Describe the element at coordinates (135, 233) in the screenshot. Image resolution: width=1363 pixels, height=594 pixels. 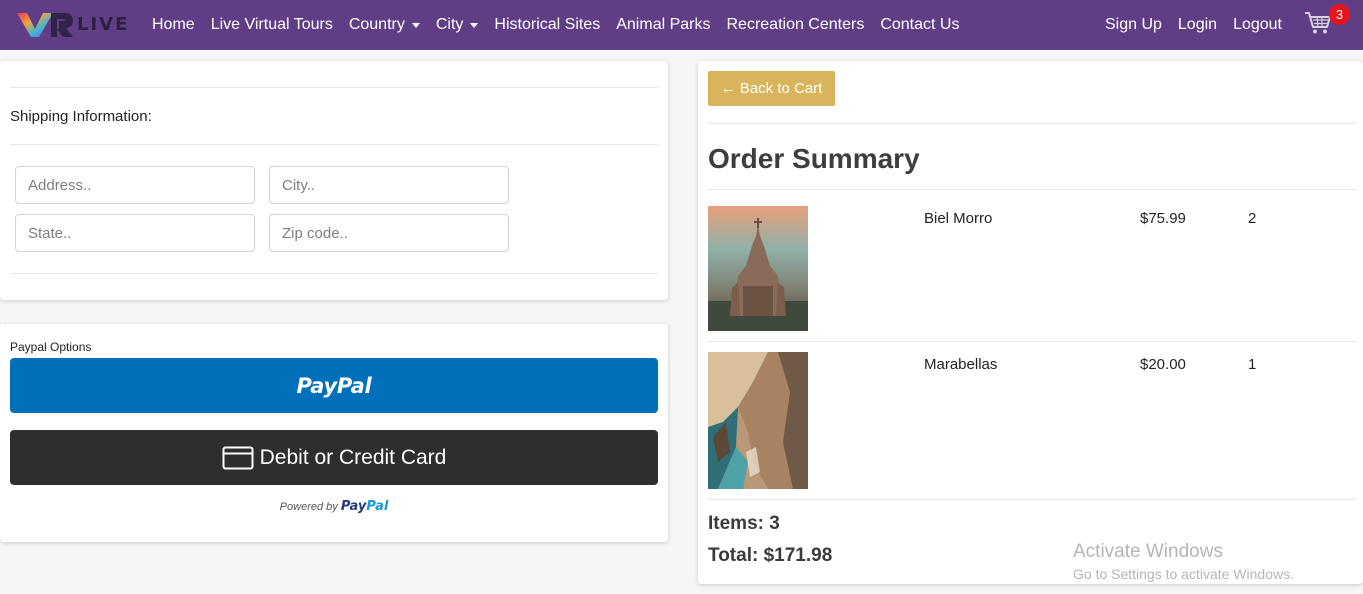
I see `state-input` at that location.